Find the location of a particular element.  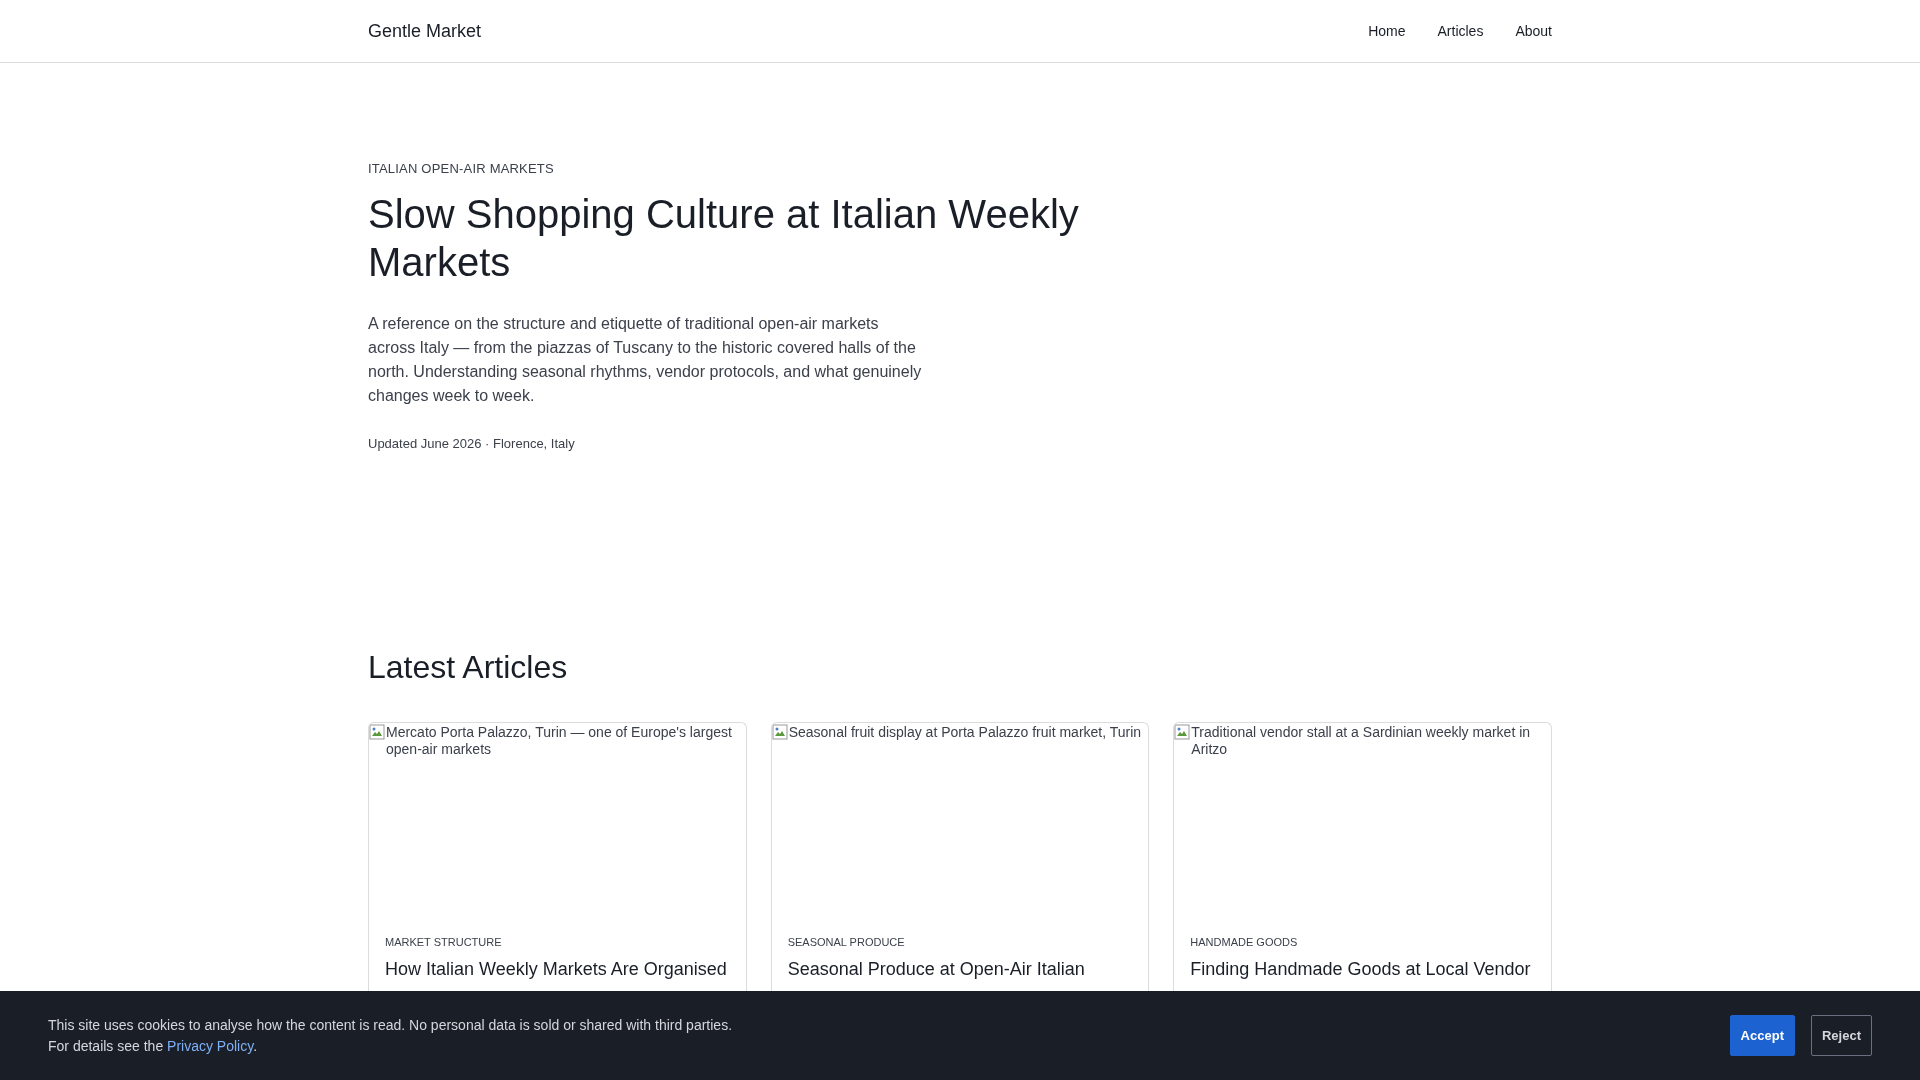

reject-button: Reject is located at coordinates (1841, 1035).